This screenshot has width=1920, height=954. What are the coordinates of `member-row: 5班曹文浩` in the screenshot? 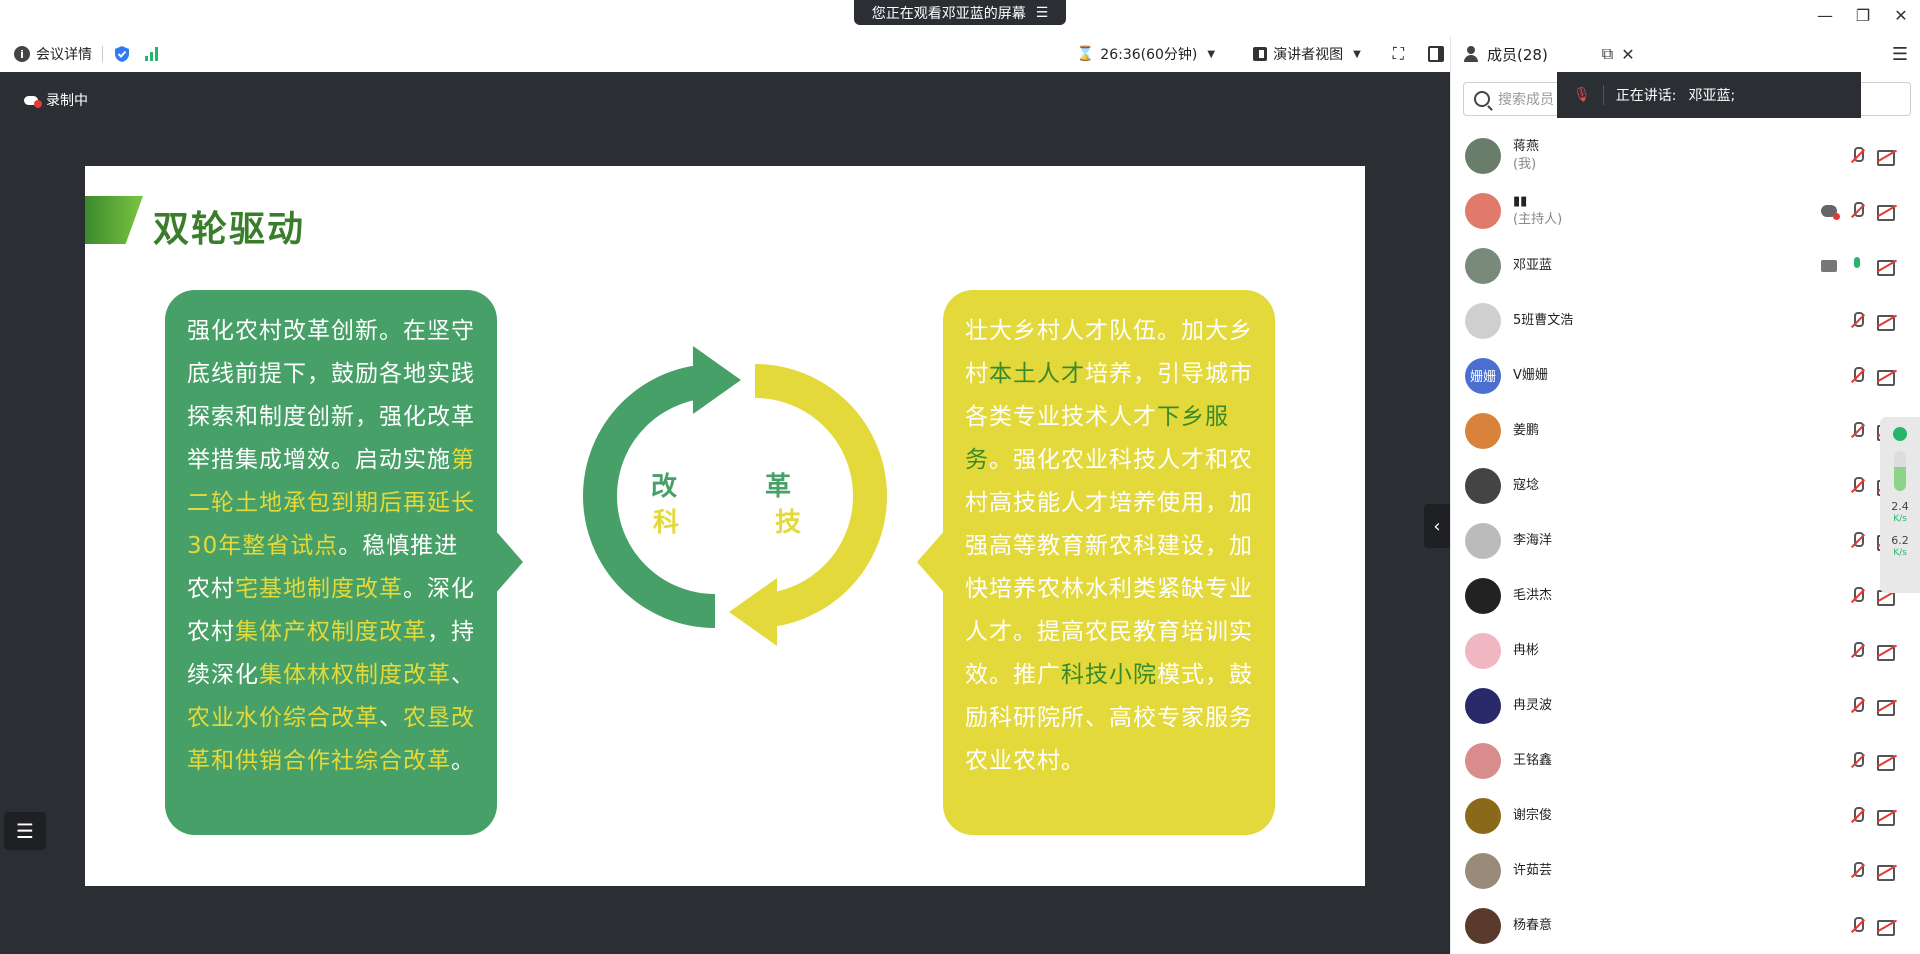 It's located at (1685, 320).